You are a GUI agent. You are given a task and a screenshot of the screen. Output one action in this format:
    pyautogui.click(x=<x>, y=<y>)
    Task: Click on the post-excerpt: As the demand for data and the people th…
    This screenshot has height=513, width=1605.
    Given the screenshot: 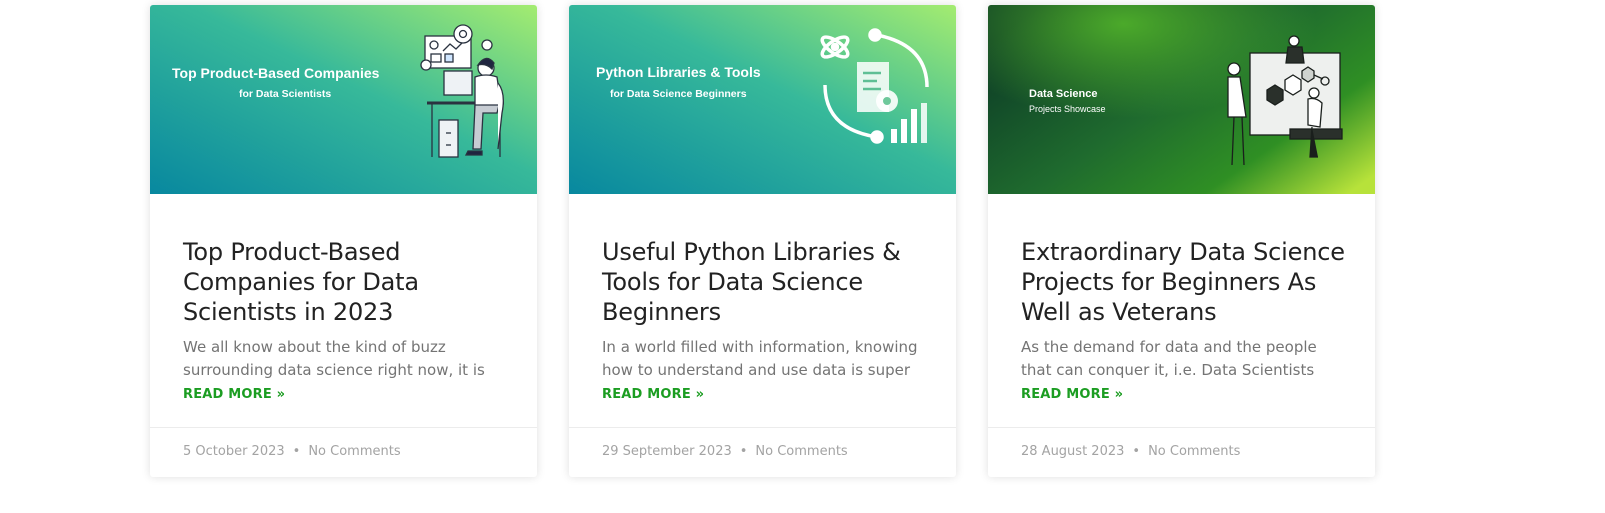 What is the action you would take?
    pyautogui.click(x=1169, y=358)
    